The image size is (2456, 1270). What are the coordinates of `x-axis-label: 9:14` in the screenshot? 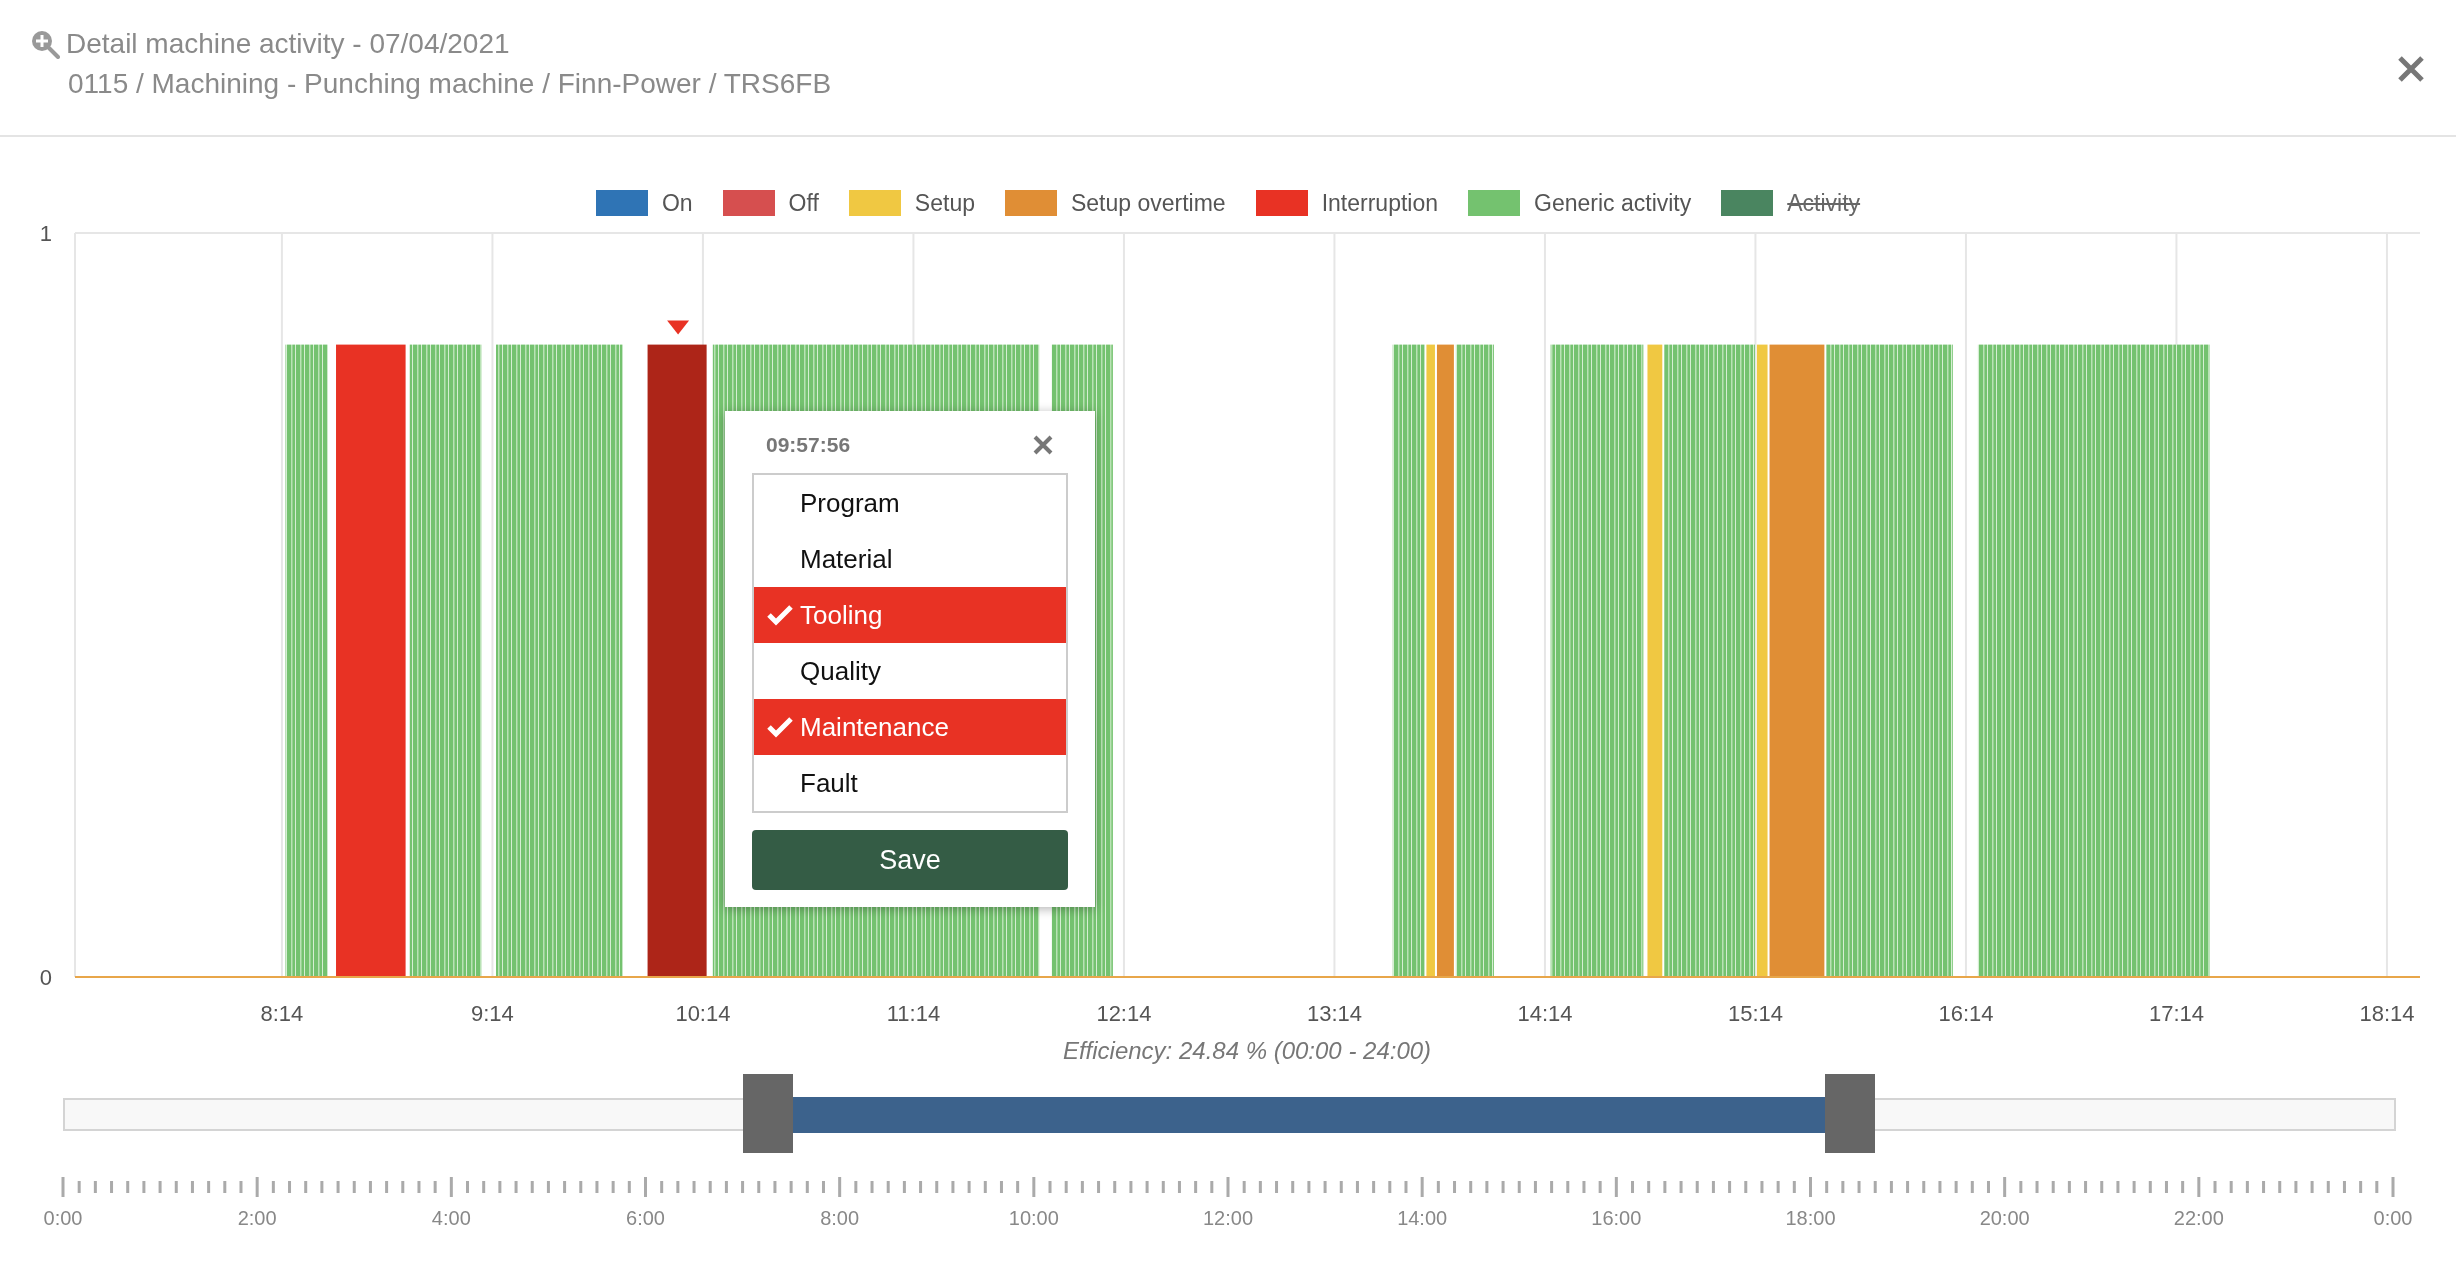 It's located at (492, 1013).